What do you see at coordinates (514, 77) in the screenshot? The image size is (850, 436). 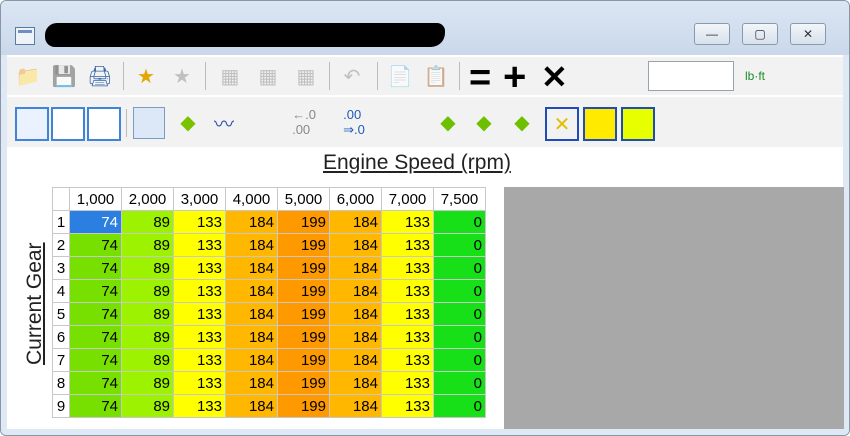 I see `add-icon: +` at bounding box center [514, 77].